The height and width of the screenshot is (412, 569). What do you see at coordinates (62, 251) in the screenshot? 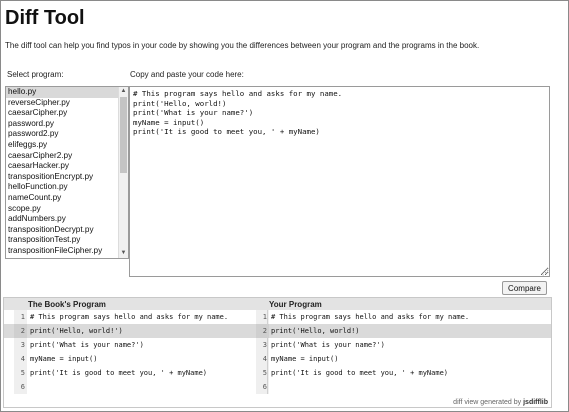
I see `program-list-item: transpositionFileCipher.py` at bounding box center [62, 251].